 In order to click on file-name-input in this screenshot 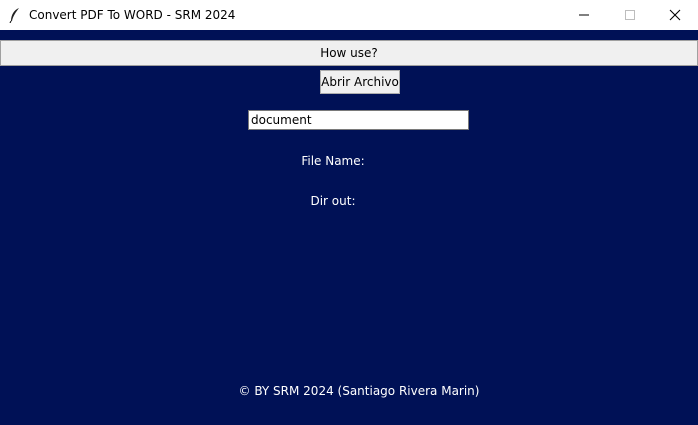, I will do `click(358, 120)`.